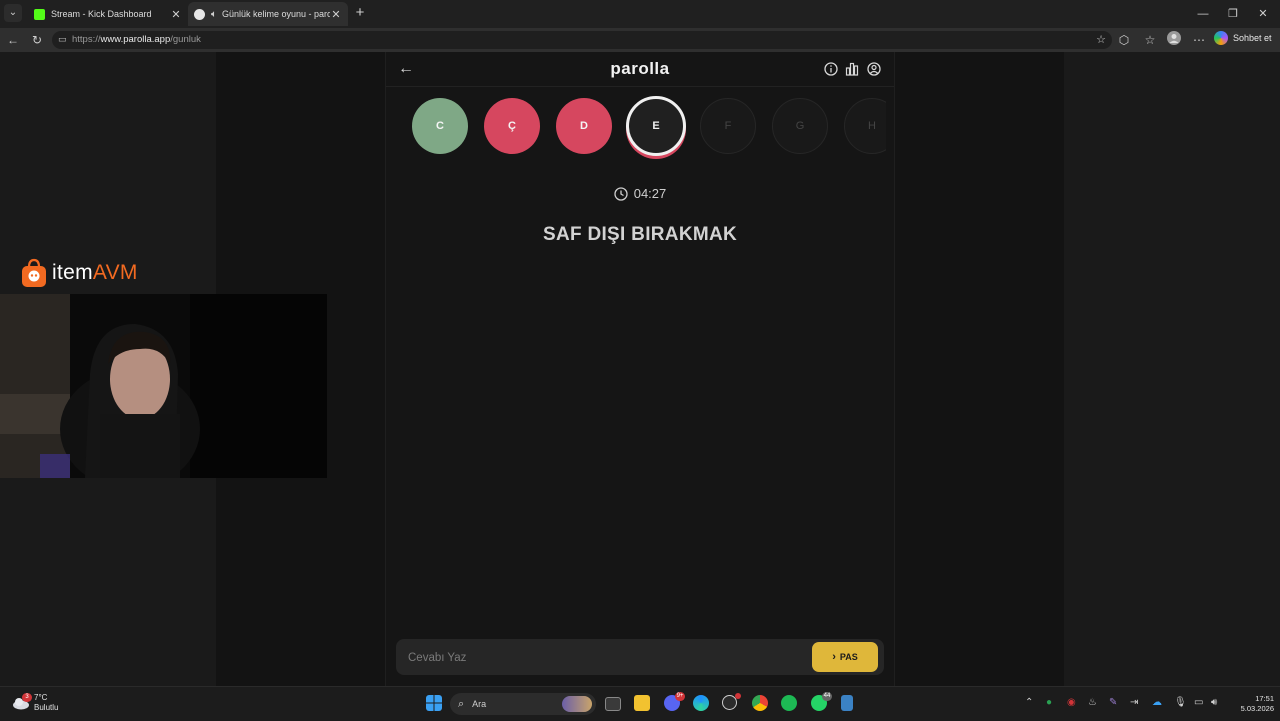 The width and height of the screenshot is (1280, 721). What do you see at coordinates (834, 657) in the screenshot?
I see `chevron-right-icon: ›` at bounding box center [834, 657].